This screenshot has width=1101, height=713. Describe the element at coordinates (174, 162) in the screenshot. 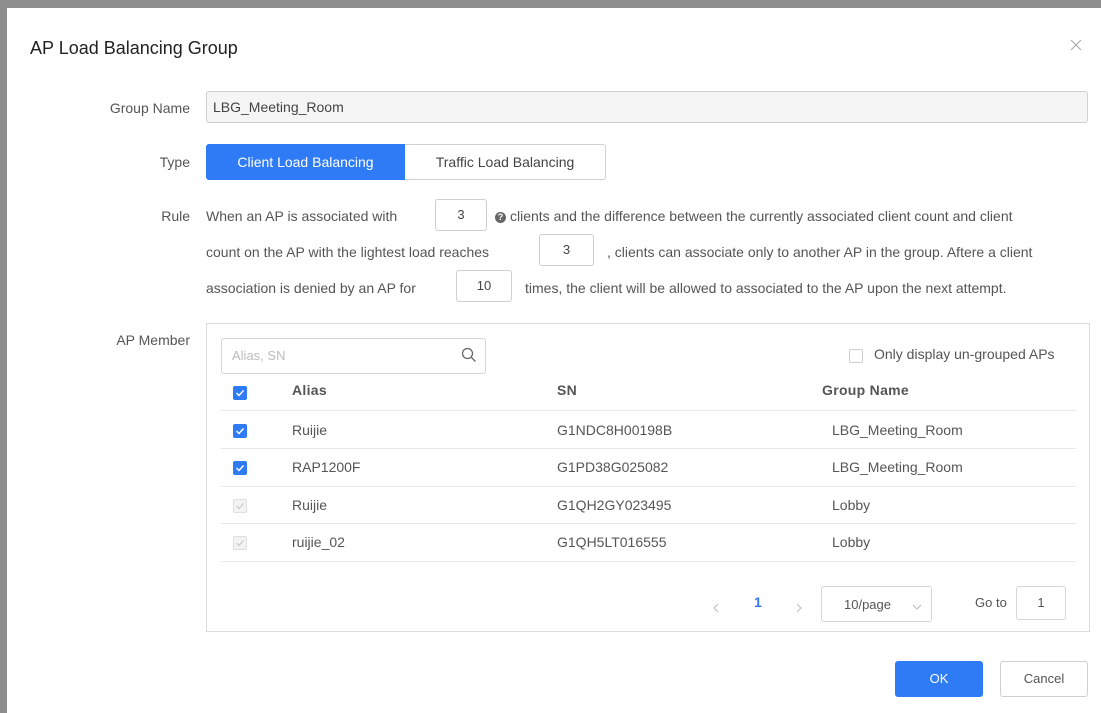

I see `type-label: Type` at that location.